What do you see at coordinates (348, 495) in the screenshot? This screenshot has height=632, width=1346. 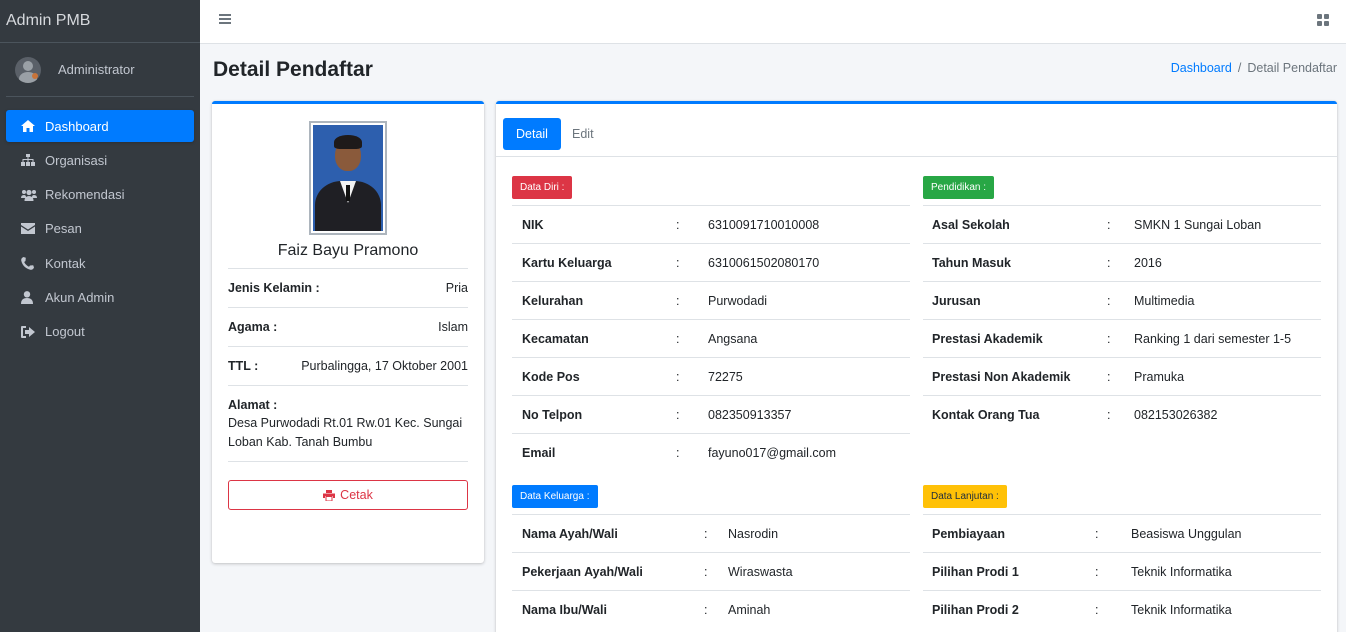 I see `print-button: Cetak` at bounding box center [348, 495].